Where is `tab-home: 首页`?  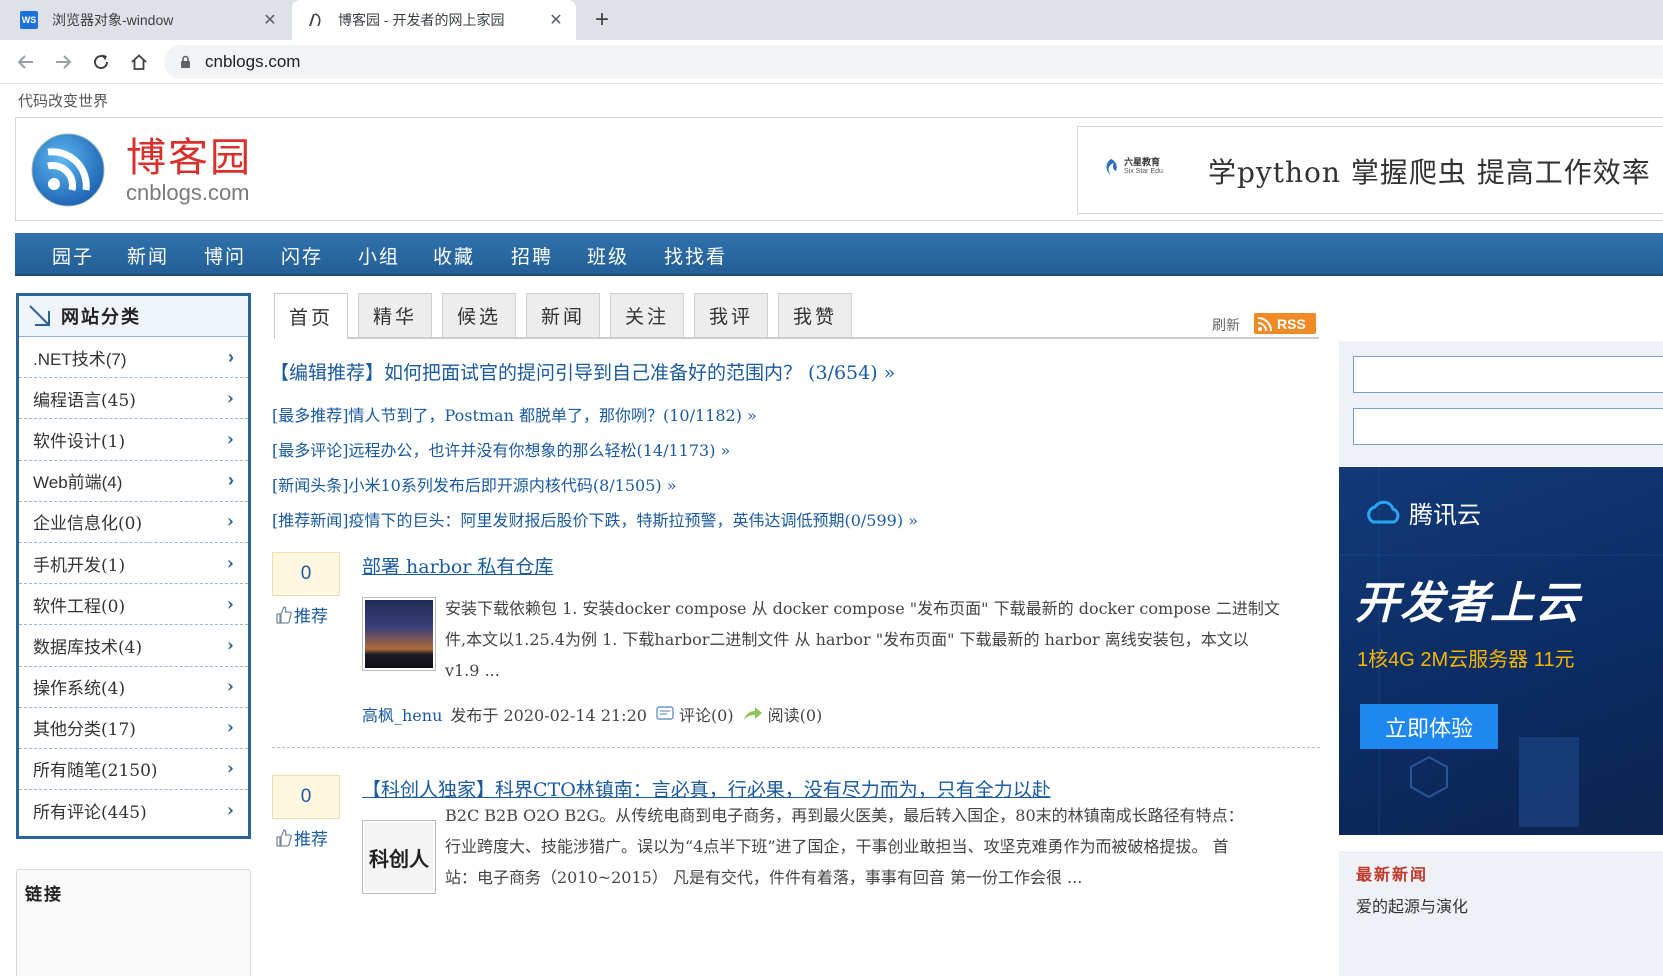
tab-home: 首页 is located at coordinates (311, 316).